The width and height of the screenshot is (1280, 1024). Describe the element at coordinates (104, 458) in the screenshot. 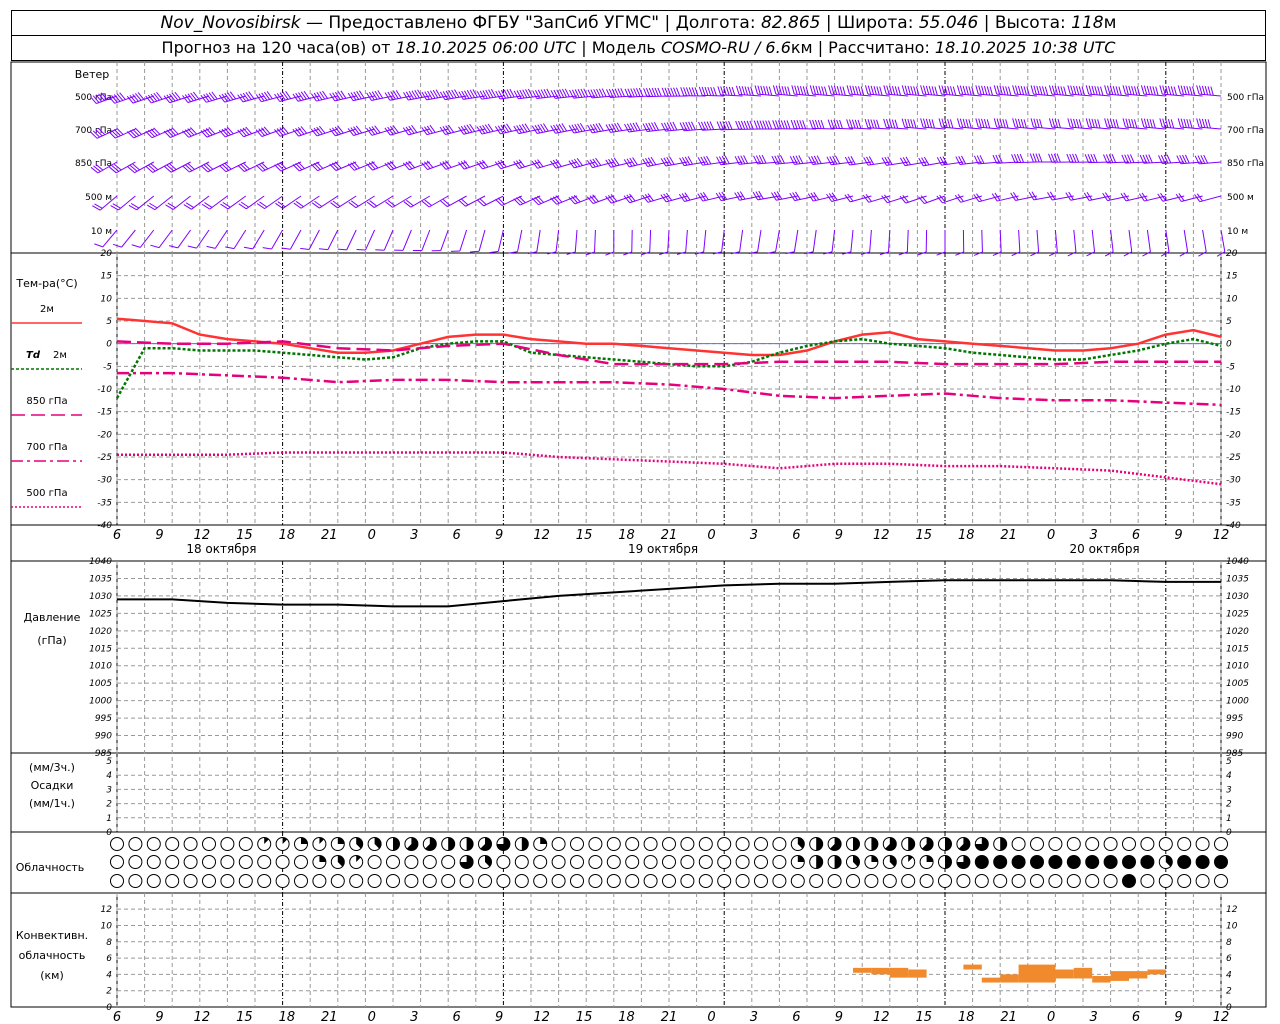

I see `temp-ytick: -25` at that location.